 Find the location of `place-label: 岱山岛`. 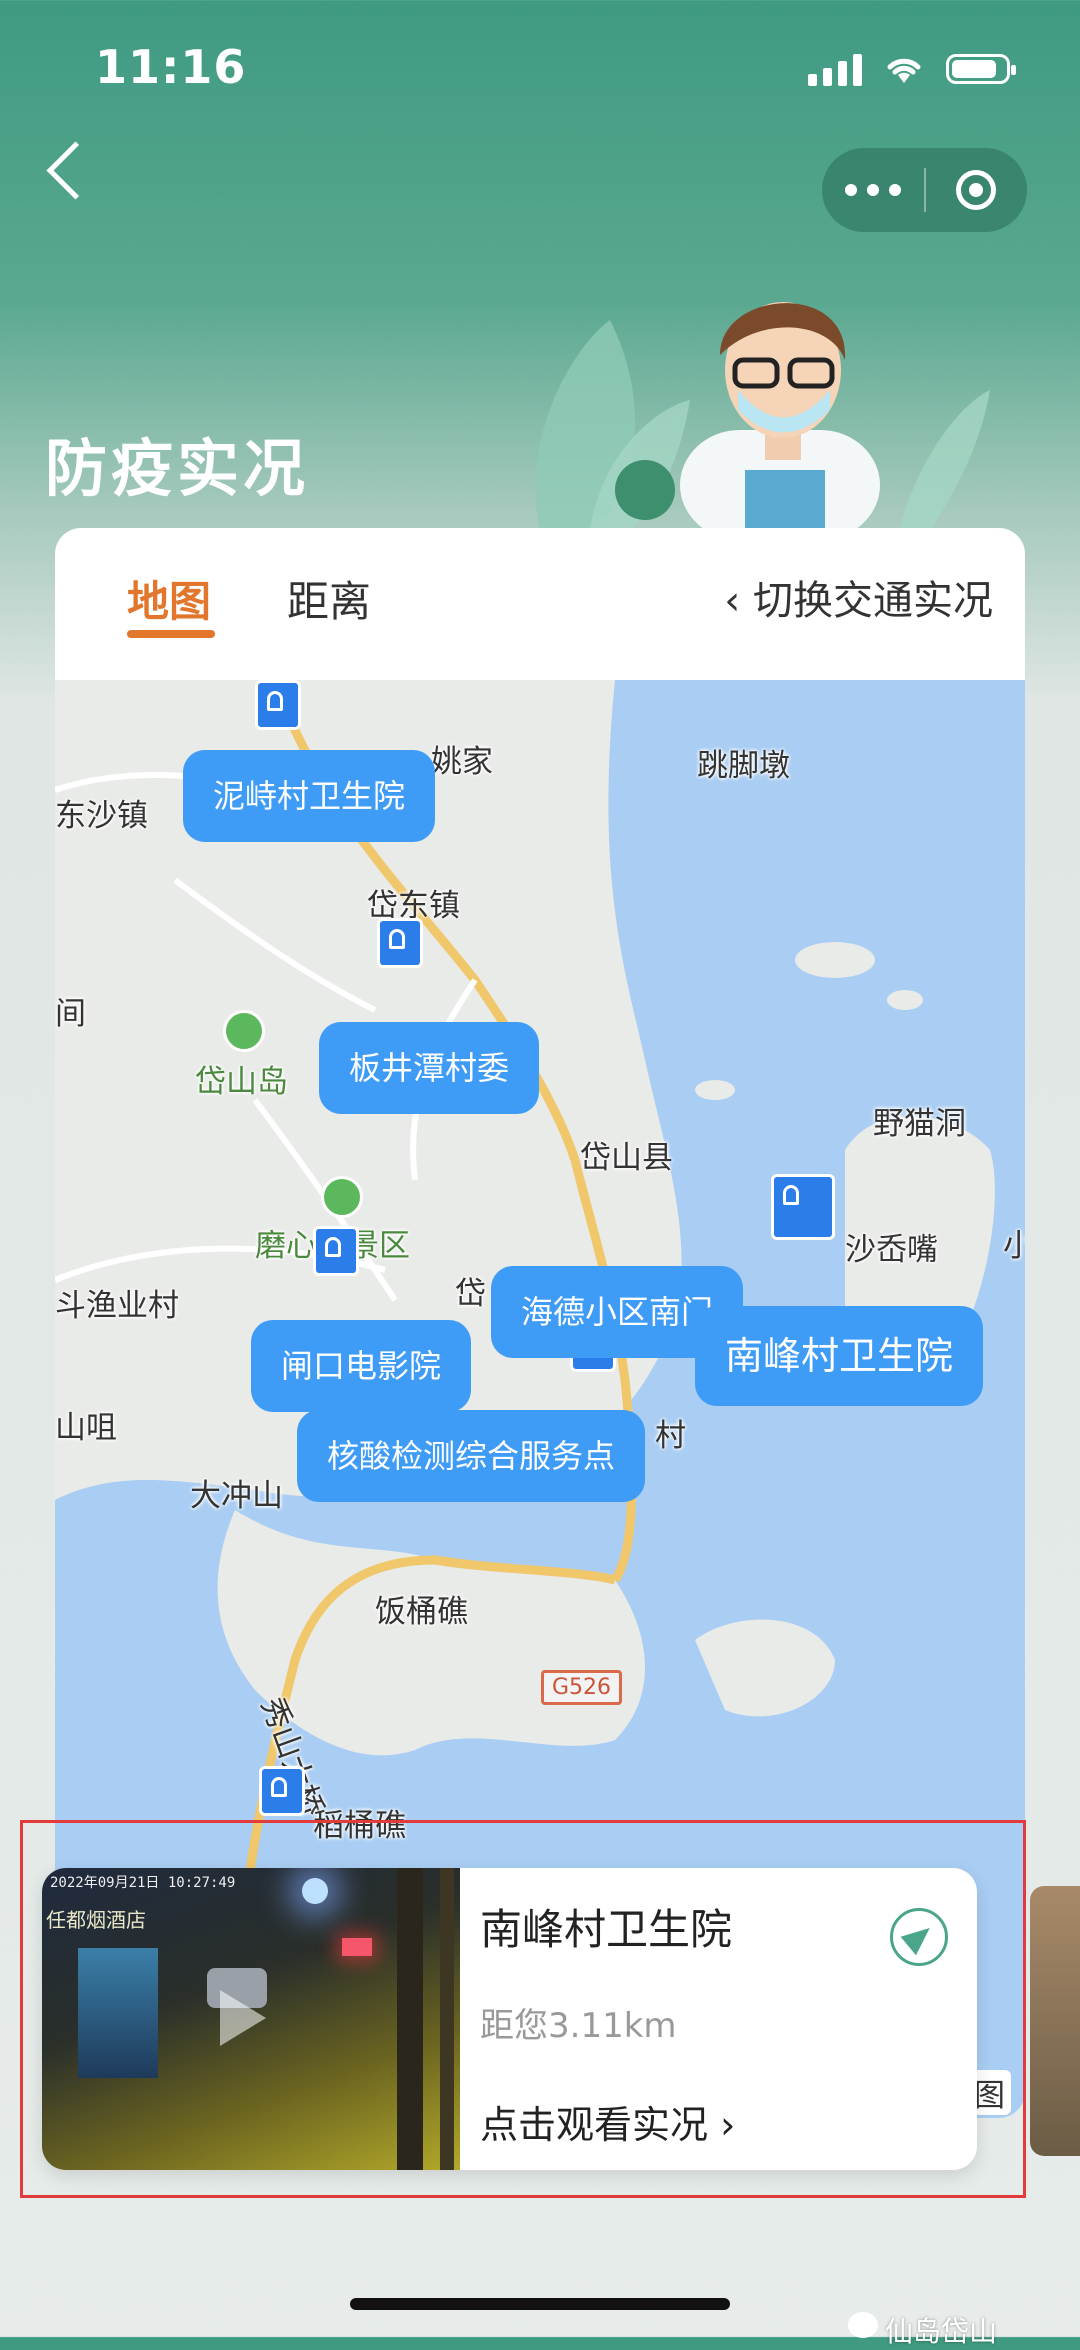

place-label: 岱山岛 is located at coordinates (241, 1082).